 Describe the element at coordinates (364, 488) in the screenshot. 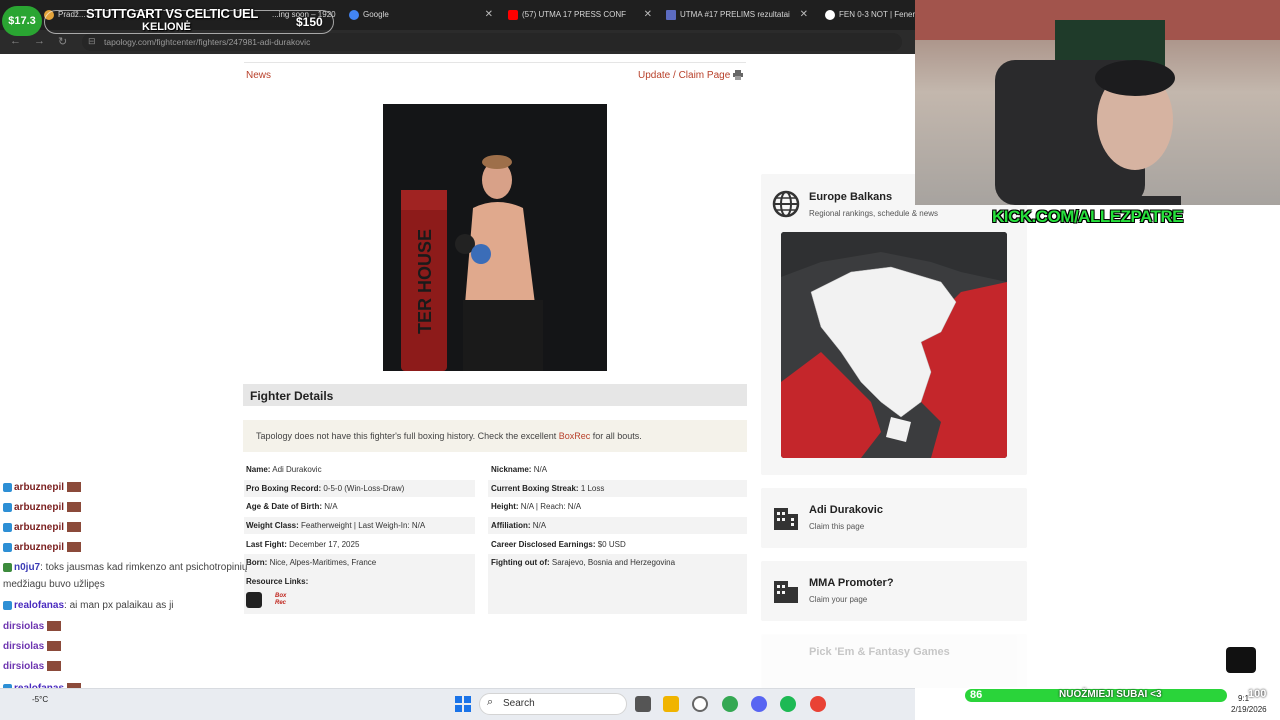

I see `detail-value: 0-5-0 (Win-Loss-Draw)` at that location.